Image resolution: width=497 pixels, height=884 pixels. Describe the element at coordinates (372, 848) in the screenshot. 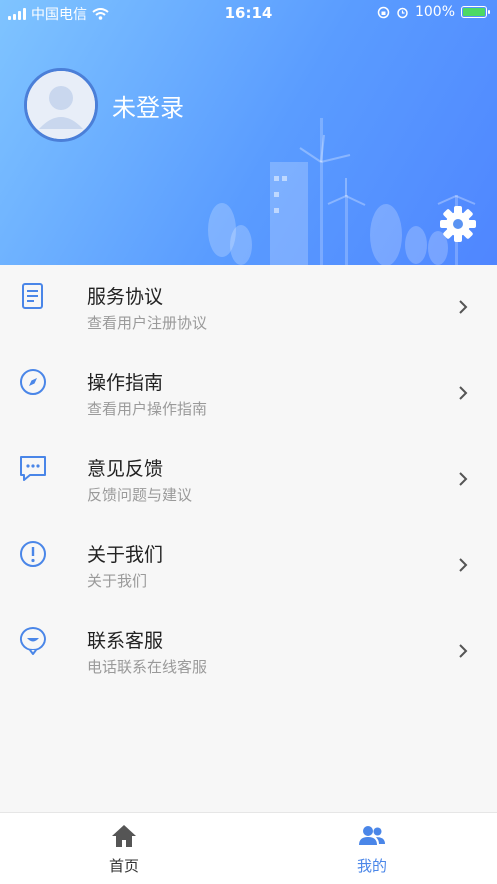

I see `tab-mine: 我的` at that location.